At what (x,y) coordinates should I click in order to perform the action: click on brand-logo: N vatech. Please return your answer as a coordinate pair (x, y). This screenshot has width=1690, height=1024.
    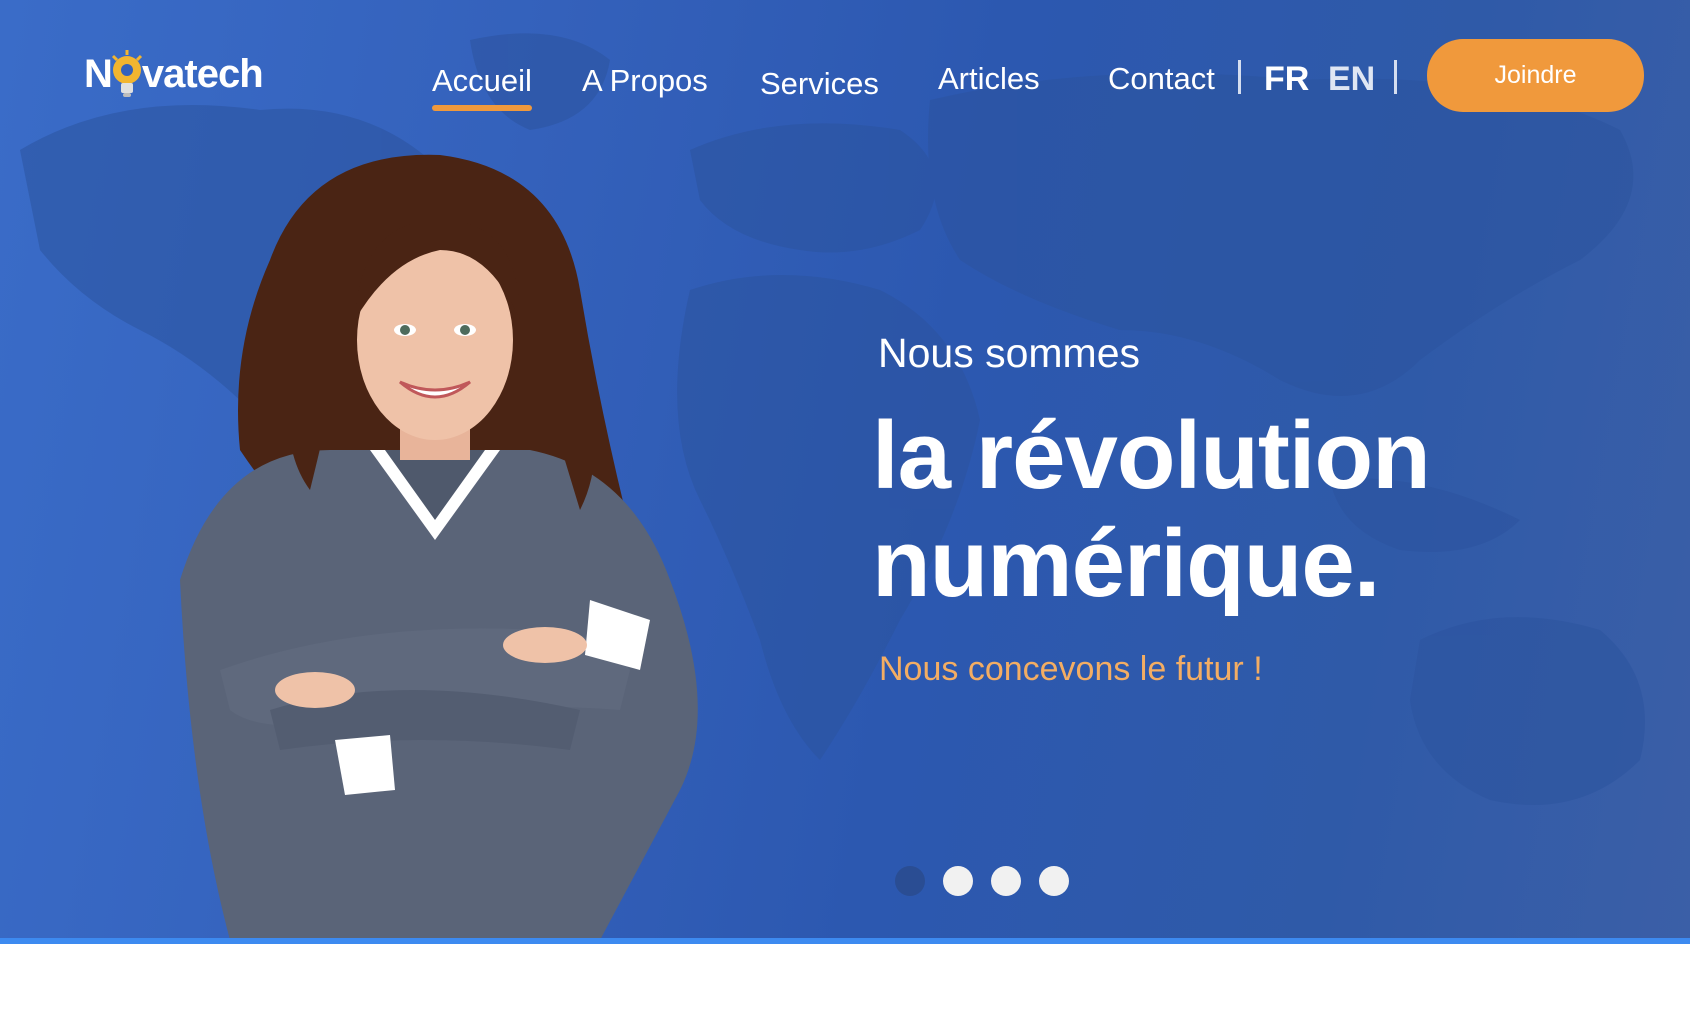
    Looking at the image, I should click on (174, 74).